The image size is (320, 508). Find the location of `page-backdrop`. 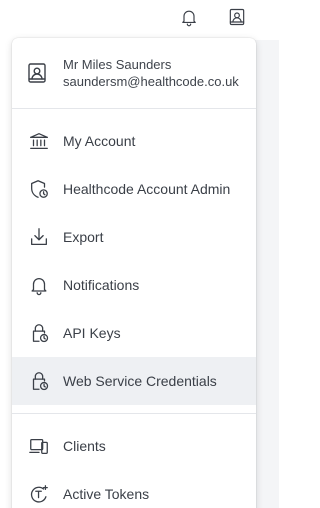

page-backdrop is located at coordinates (267, 274).